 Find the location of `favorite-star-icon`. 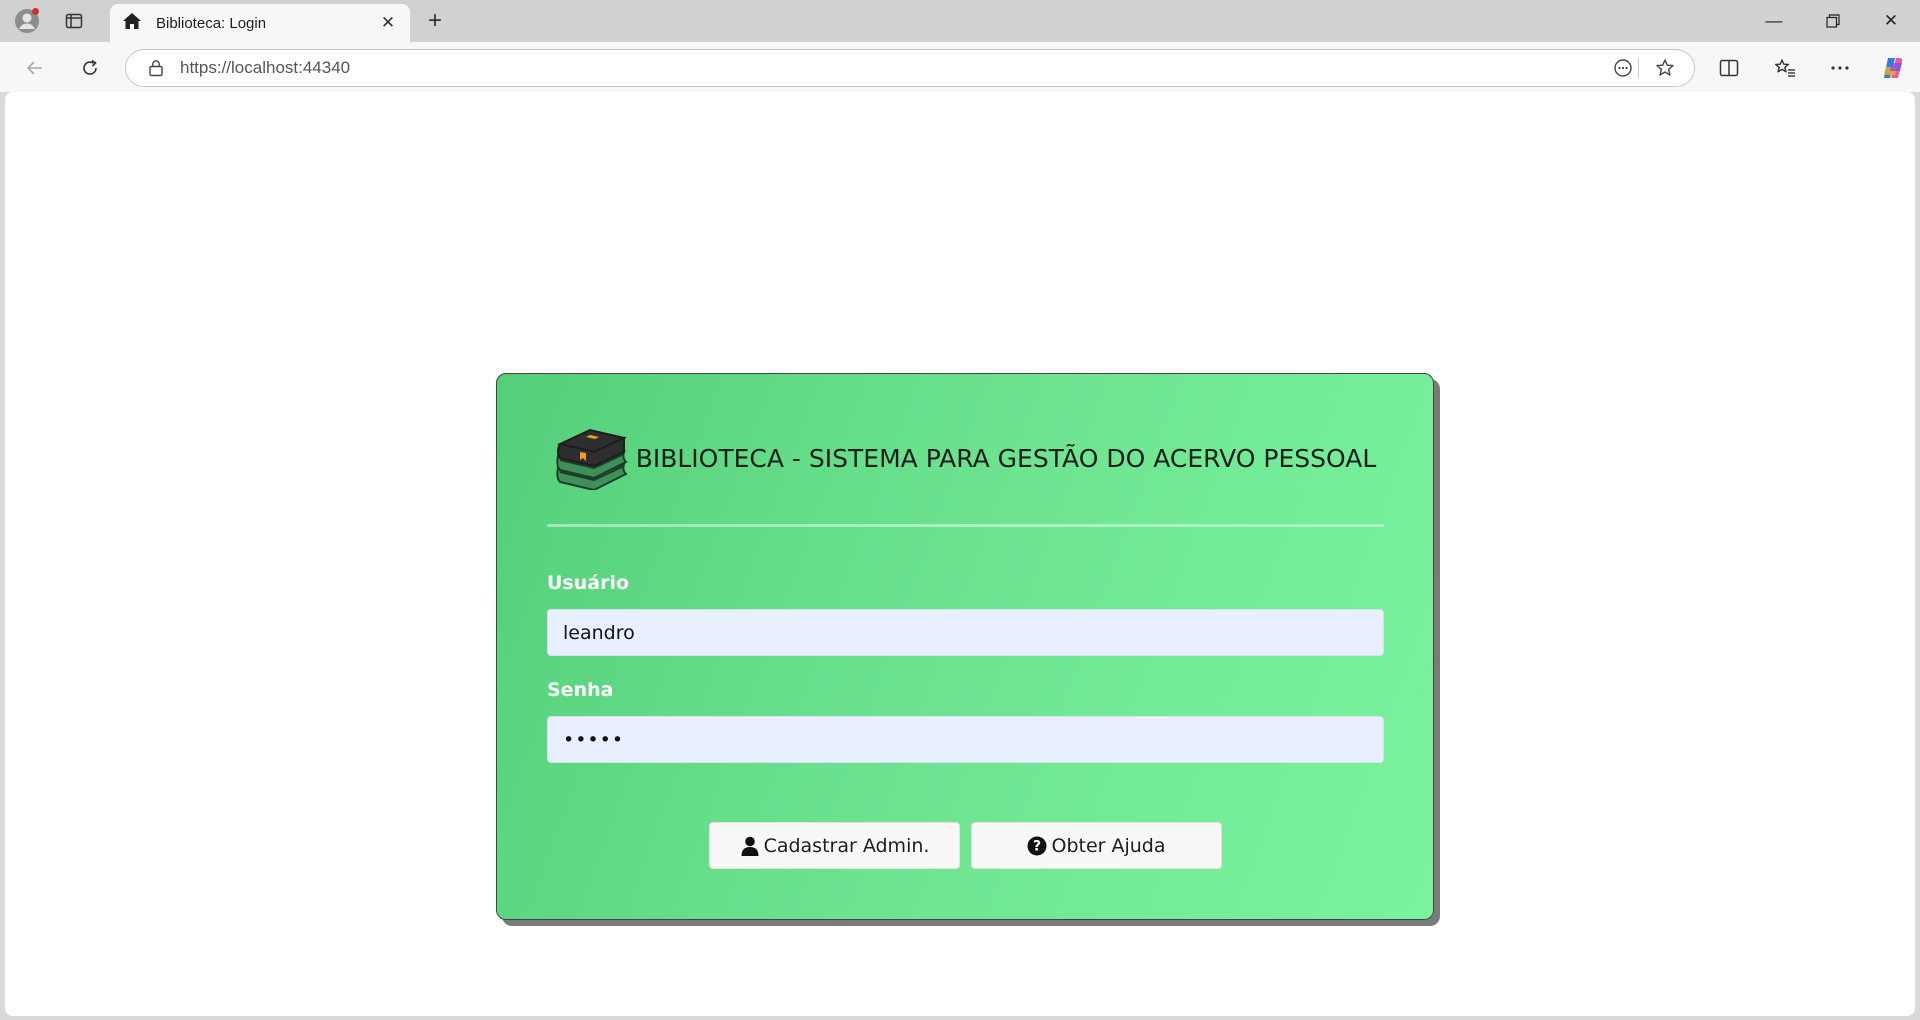

favorite-star-icon is located at coordinates (1665, 68).